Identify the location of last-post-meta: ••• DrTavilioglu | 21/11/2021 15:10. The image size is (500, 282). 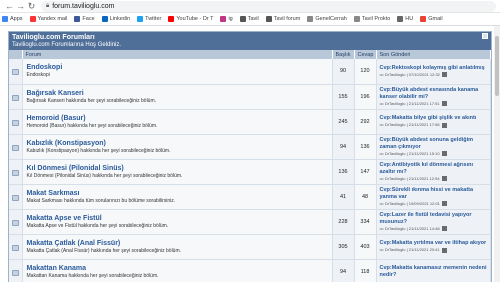
(434, 154).